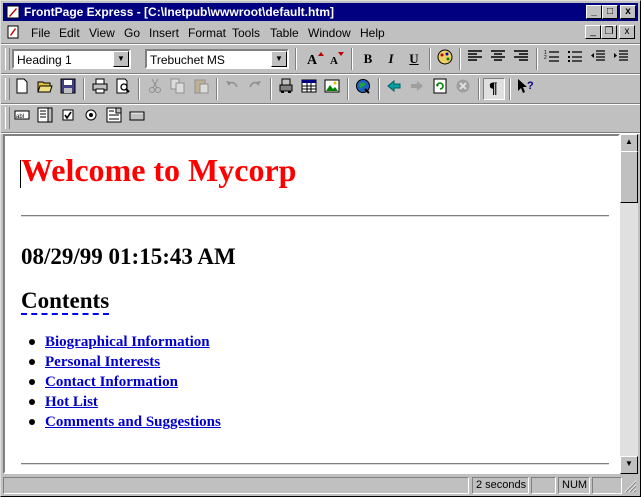 This screenshot has width=641, height=497. Describe the element at coordinates (630, 486) in the screenshot. I see `resize-grip-icon` at that location.